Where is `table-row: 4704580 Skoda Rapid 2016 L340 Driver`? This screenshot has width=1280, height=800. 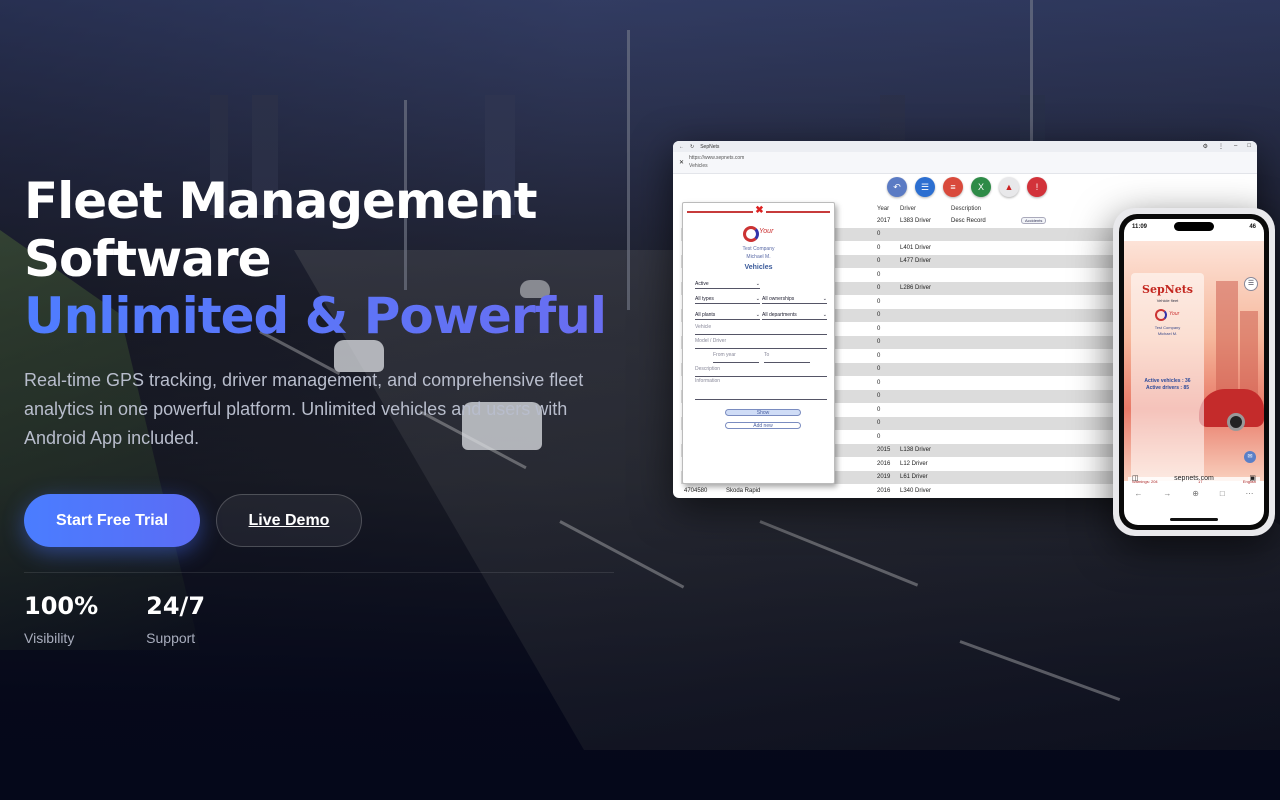
table-row: 4704580 Skoda Rapid 2016 L340 Driver is located at coordinates (901, 491).